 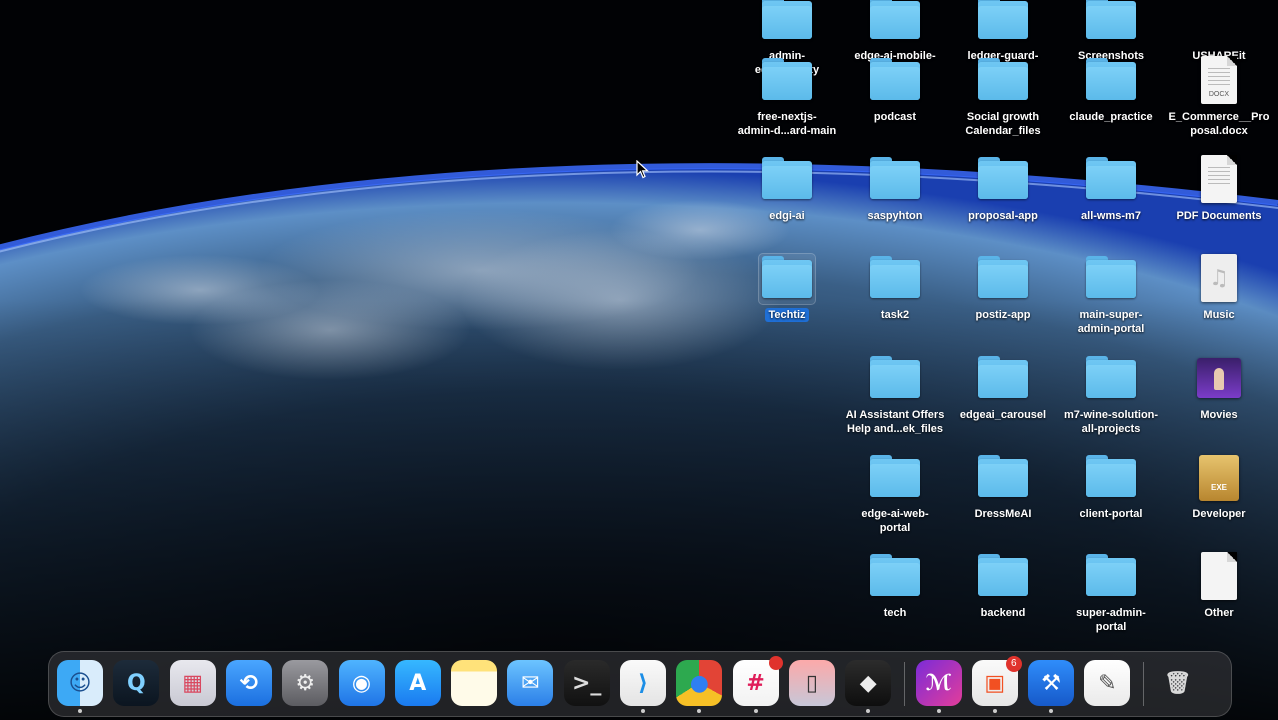 I want to click on desktop-item-music: ♫ Music, so click(x=1219, y=288).